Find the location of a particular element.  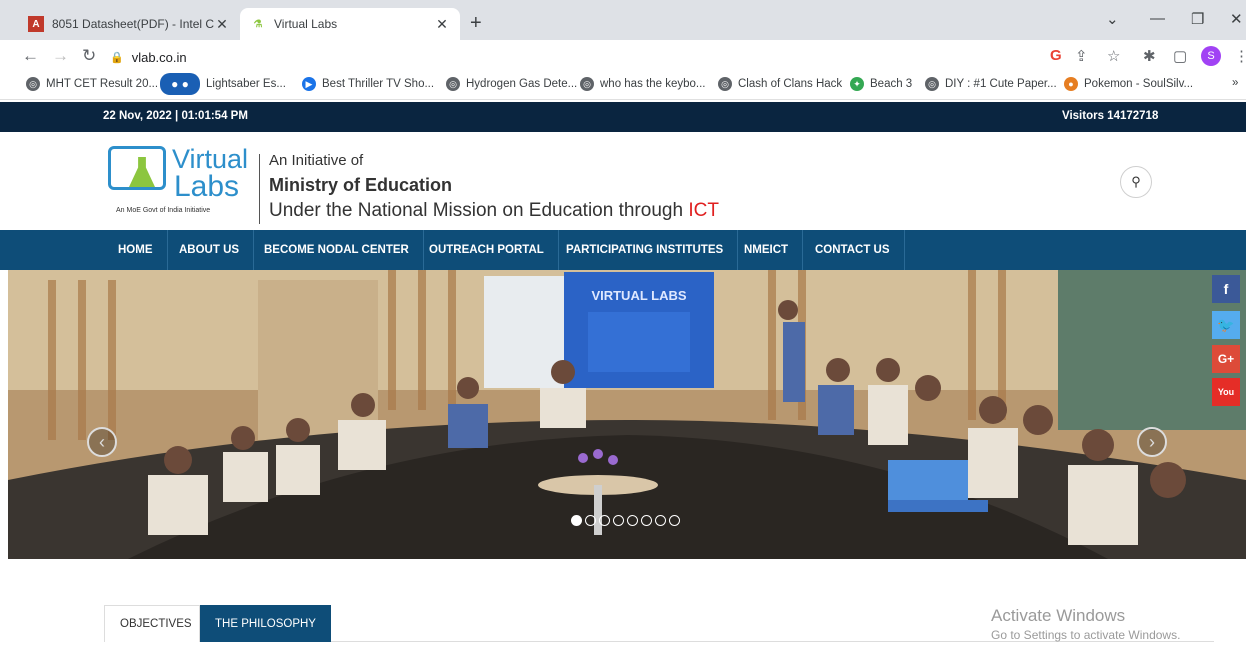

tab-the-philosophy: THE PHILOSOPHY is located at coordinates (265, 623).